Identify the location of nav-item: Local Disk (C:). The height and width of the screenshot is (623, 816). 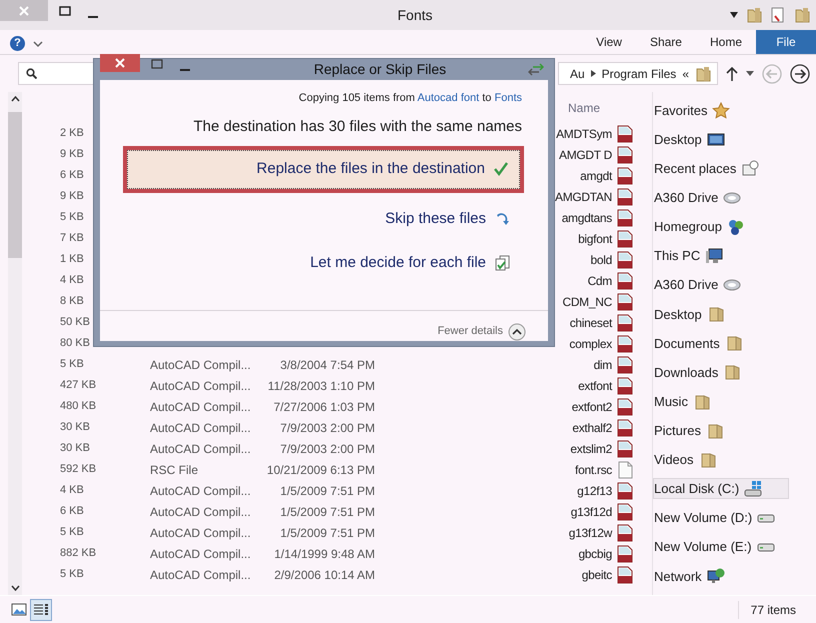
(721, 489).